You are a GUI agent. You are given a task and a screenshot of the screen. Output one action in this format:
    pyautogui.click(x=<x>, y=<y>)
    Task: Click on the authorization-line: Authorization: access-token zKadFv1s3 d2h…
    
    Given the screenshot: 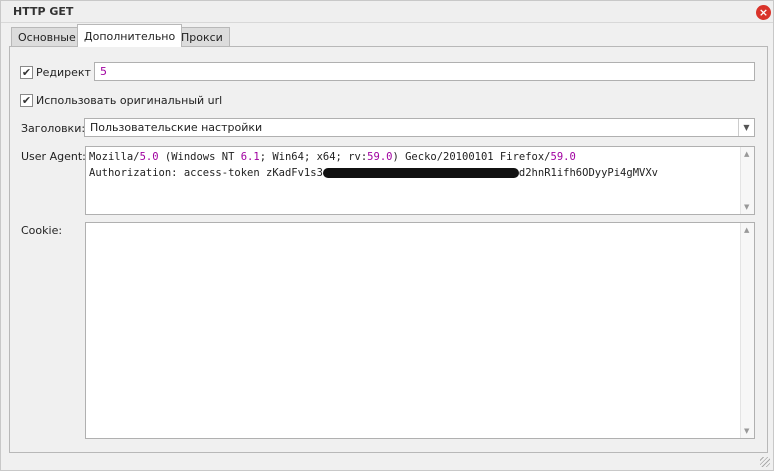 What is the action you would take?
    pyautogui.click(x=373, y=173)
    